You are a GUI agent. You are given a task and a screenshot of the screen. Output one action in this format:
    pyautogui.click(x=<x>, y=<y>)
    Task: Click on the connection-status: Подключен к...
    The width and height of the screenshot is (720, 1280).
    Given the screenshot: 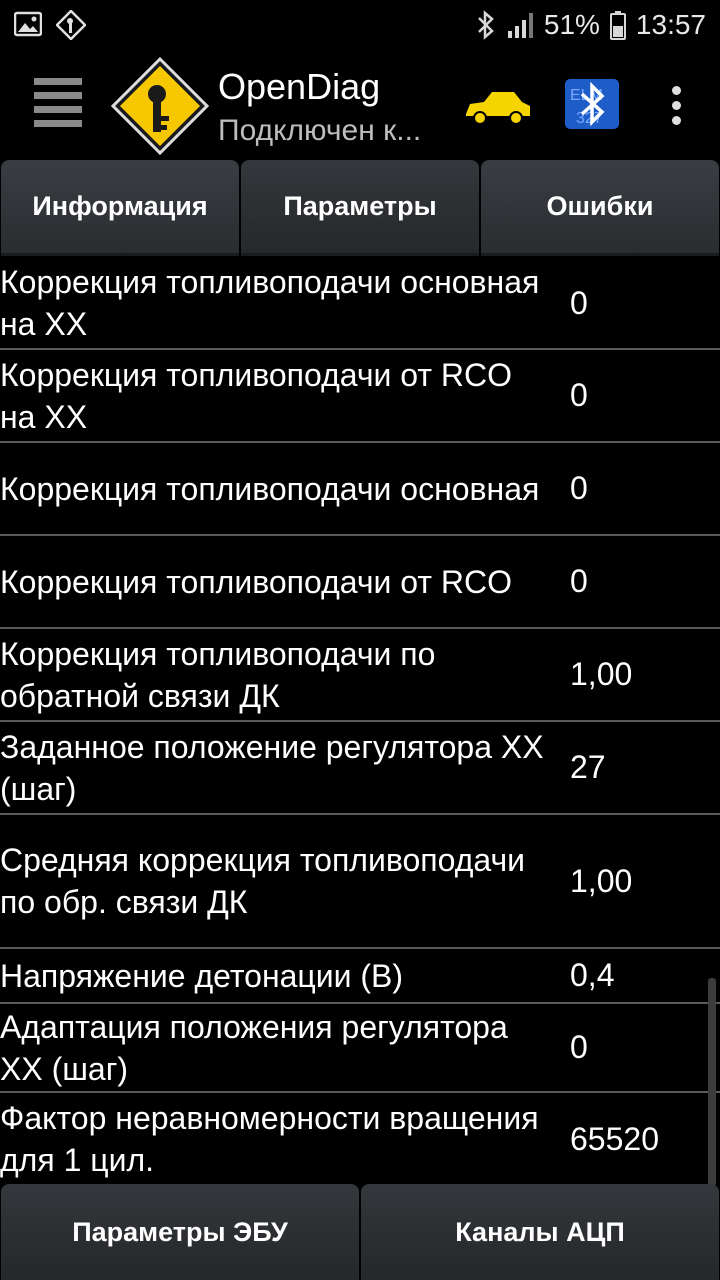 What is the action you would take?
    pyautogui.click(x=320, y=130)
    